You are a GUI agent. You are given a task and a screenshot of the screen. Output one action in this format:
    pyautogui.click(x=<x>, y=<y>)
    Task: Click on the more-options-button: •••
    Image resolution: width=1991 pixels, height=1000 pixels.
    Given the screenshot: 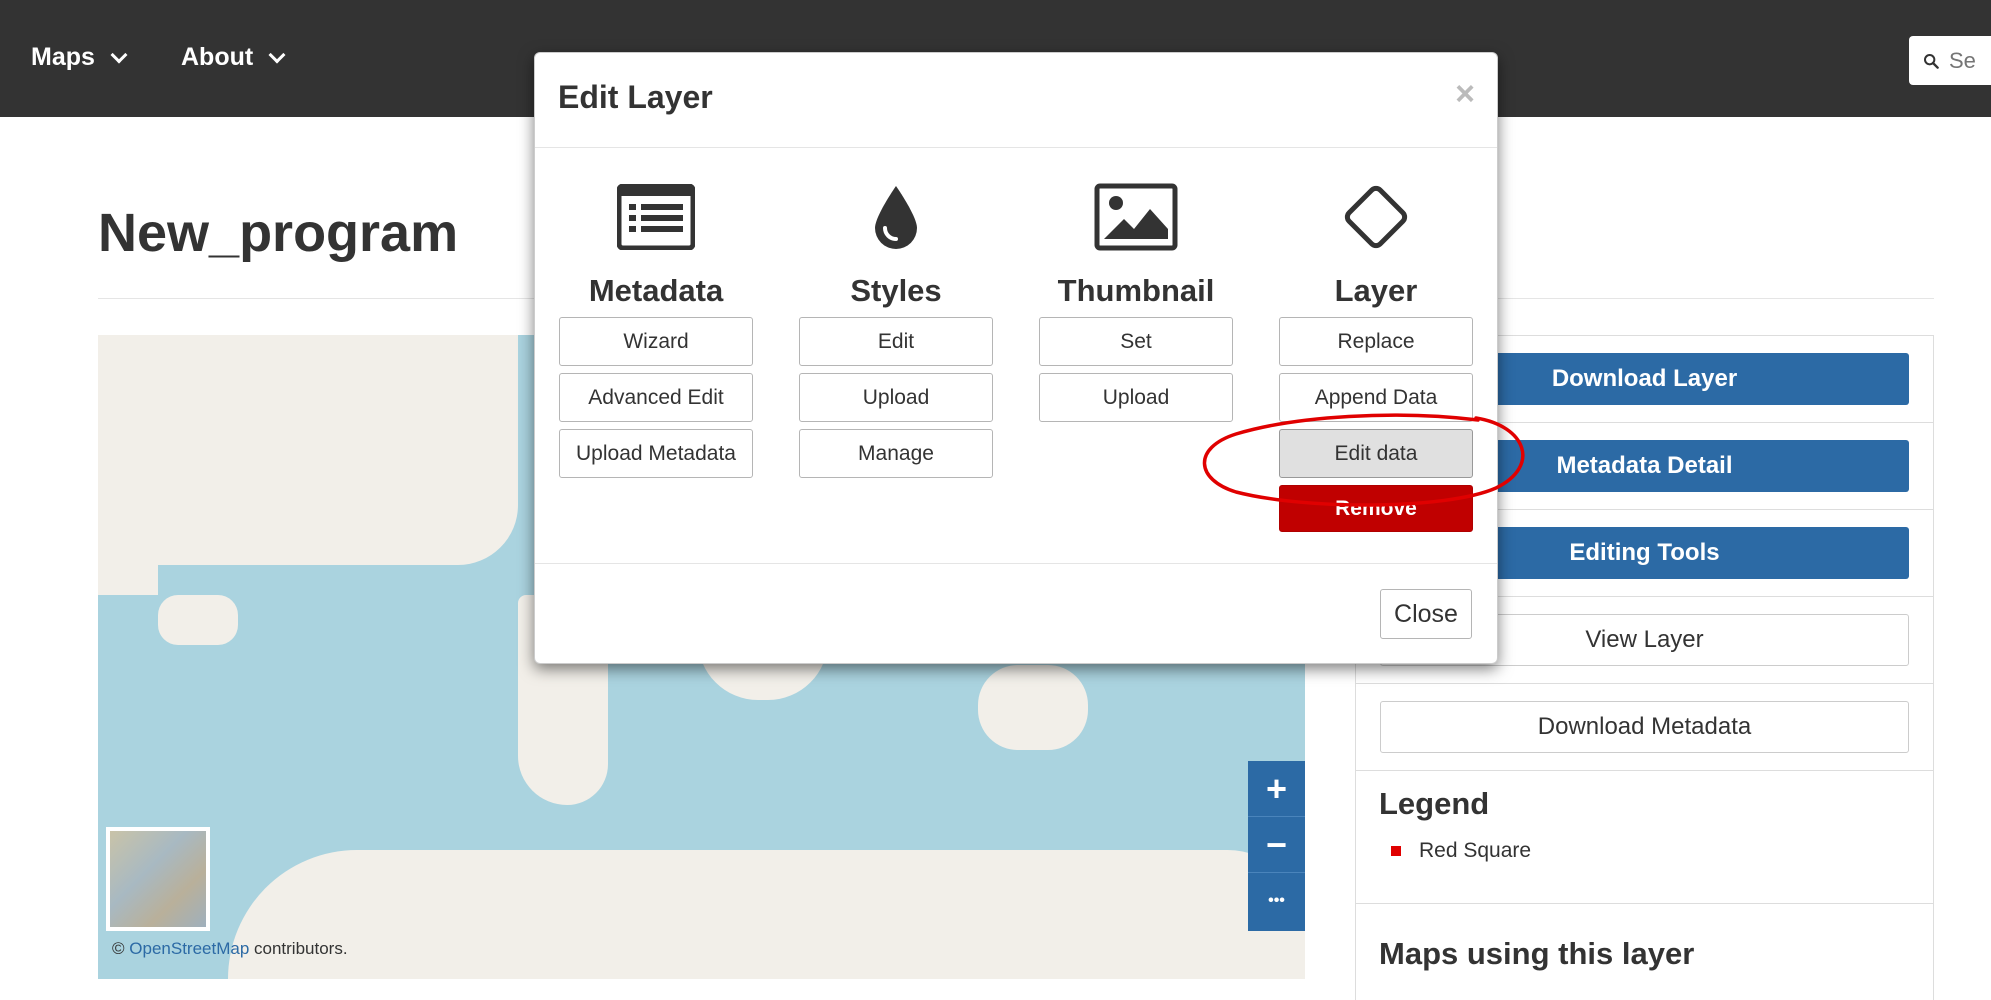 What is the action you would take?
    pyautogui.click(x=1276, y=901)
    